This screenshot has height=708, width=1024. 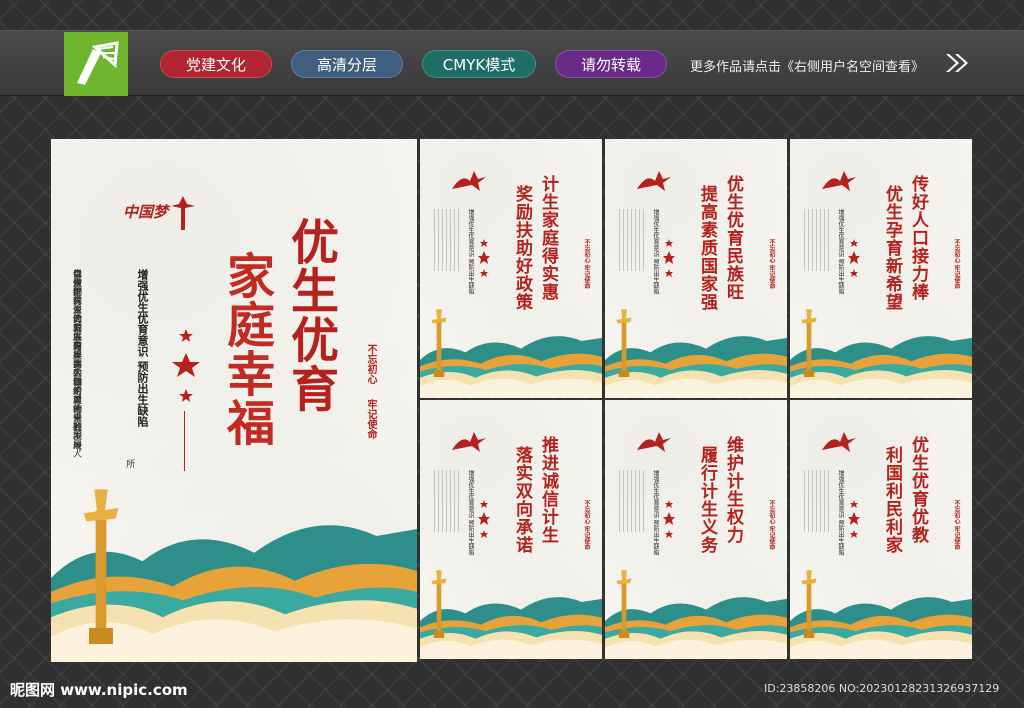 I want to click on pen-nib-icon, so click(x=98, y=63).